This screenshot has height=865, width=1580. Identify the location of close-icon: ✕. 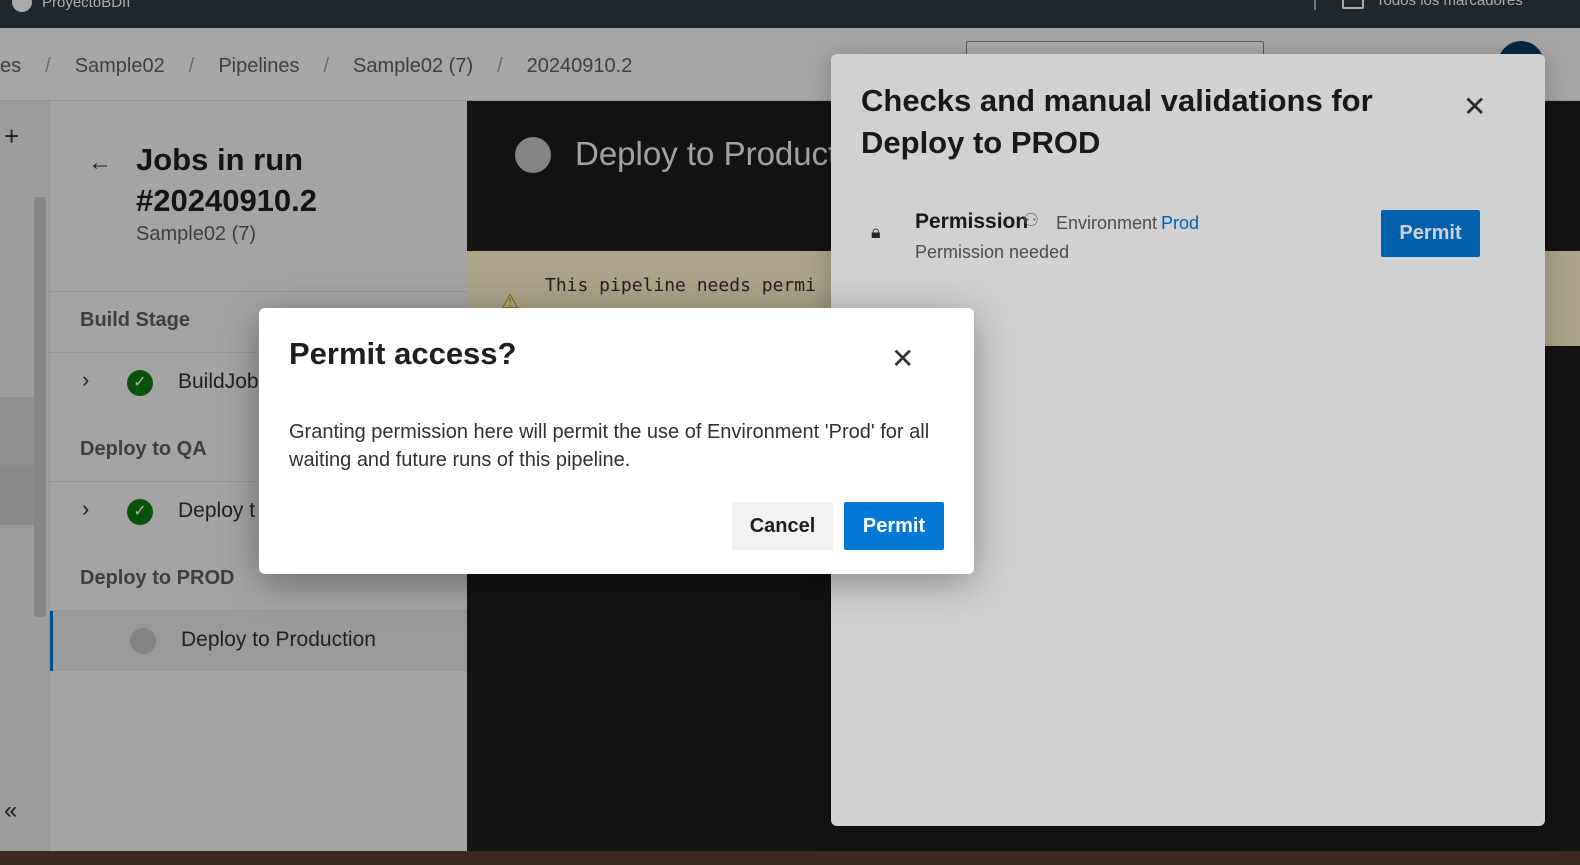
(902, 358).